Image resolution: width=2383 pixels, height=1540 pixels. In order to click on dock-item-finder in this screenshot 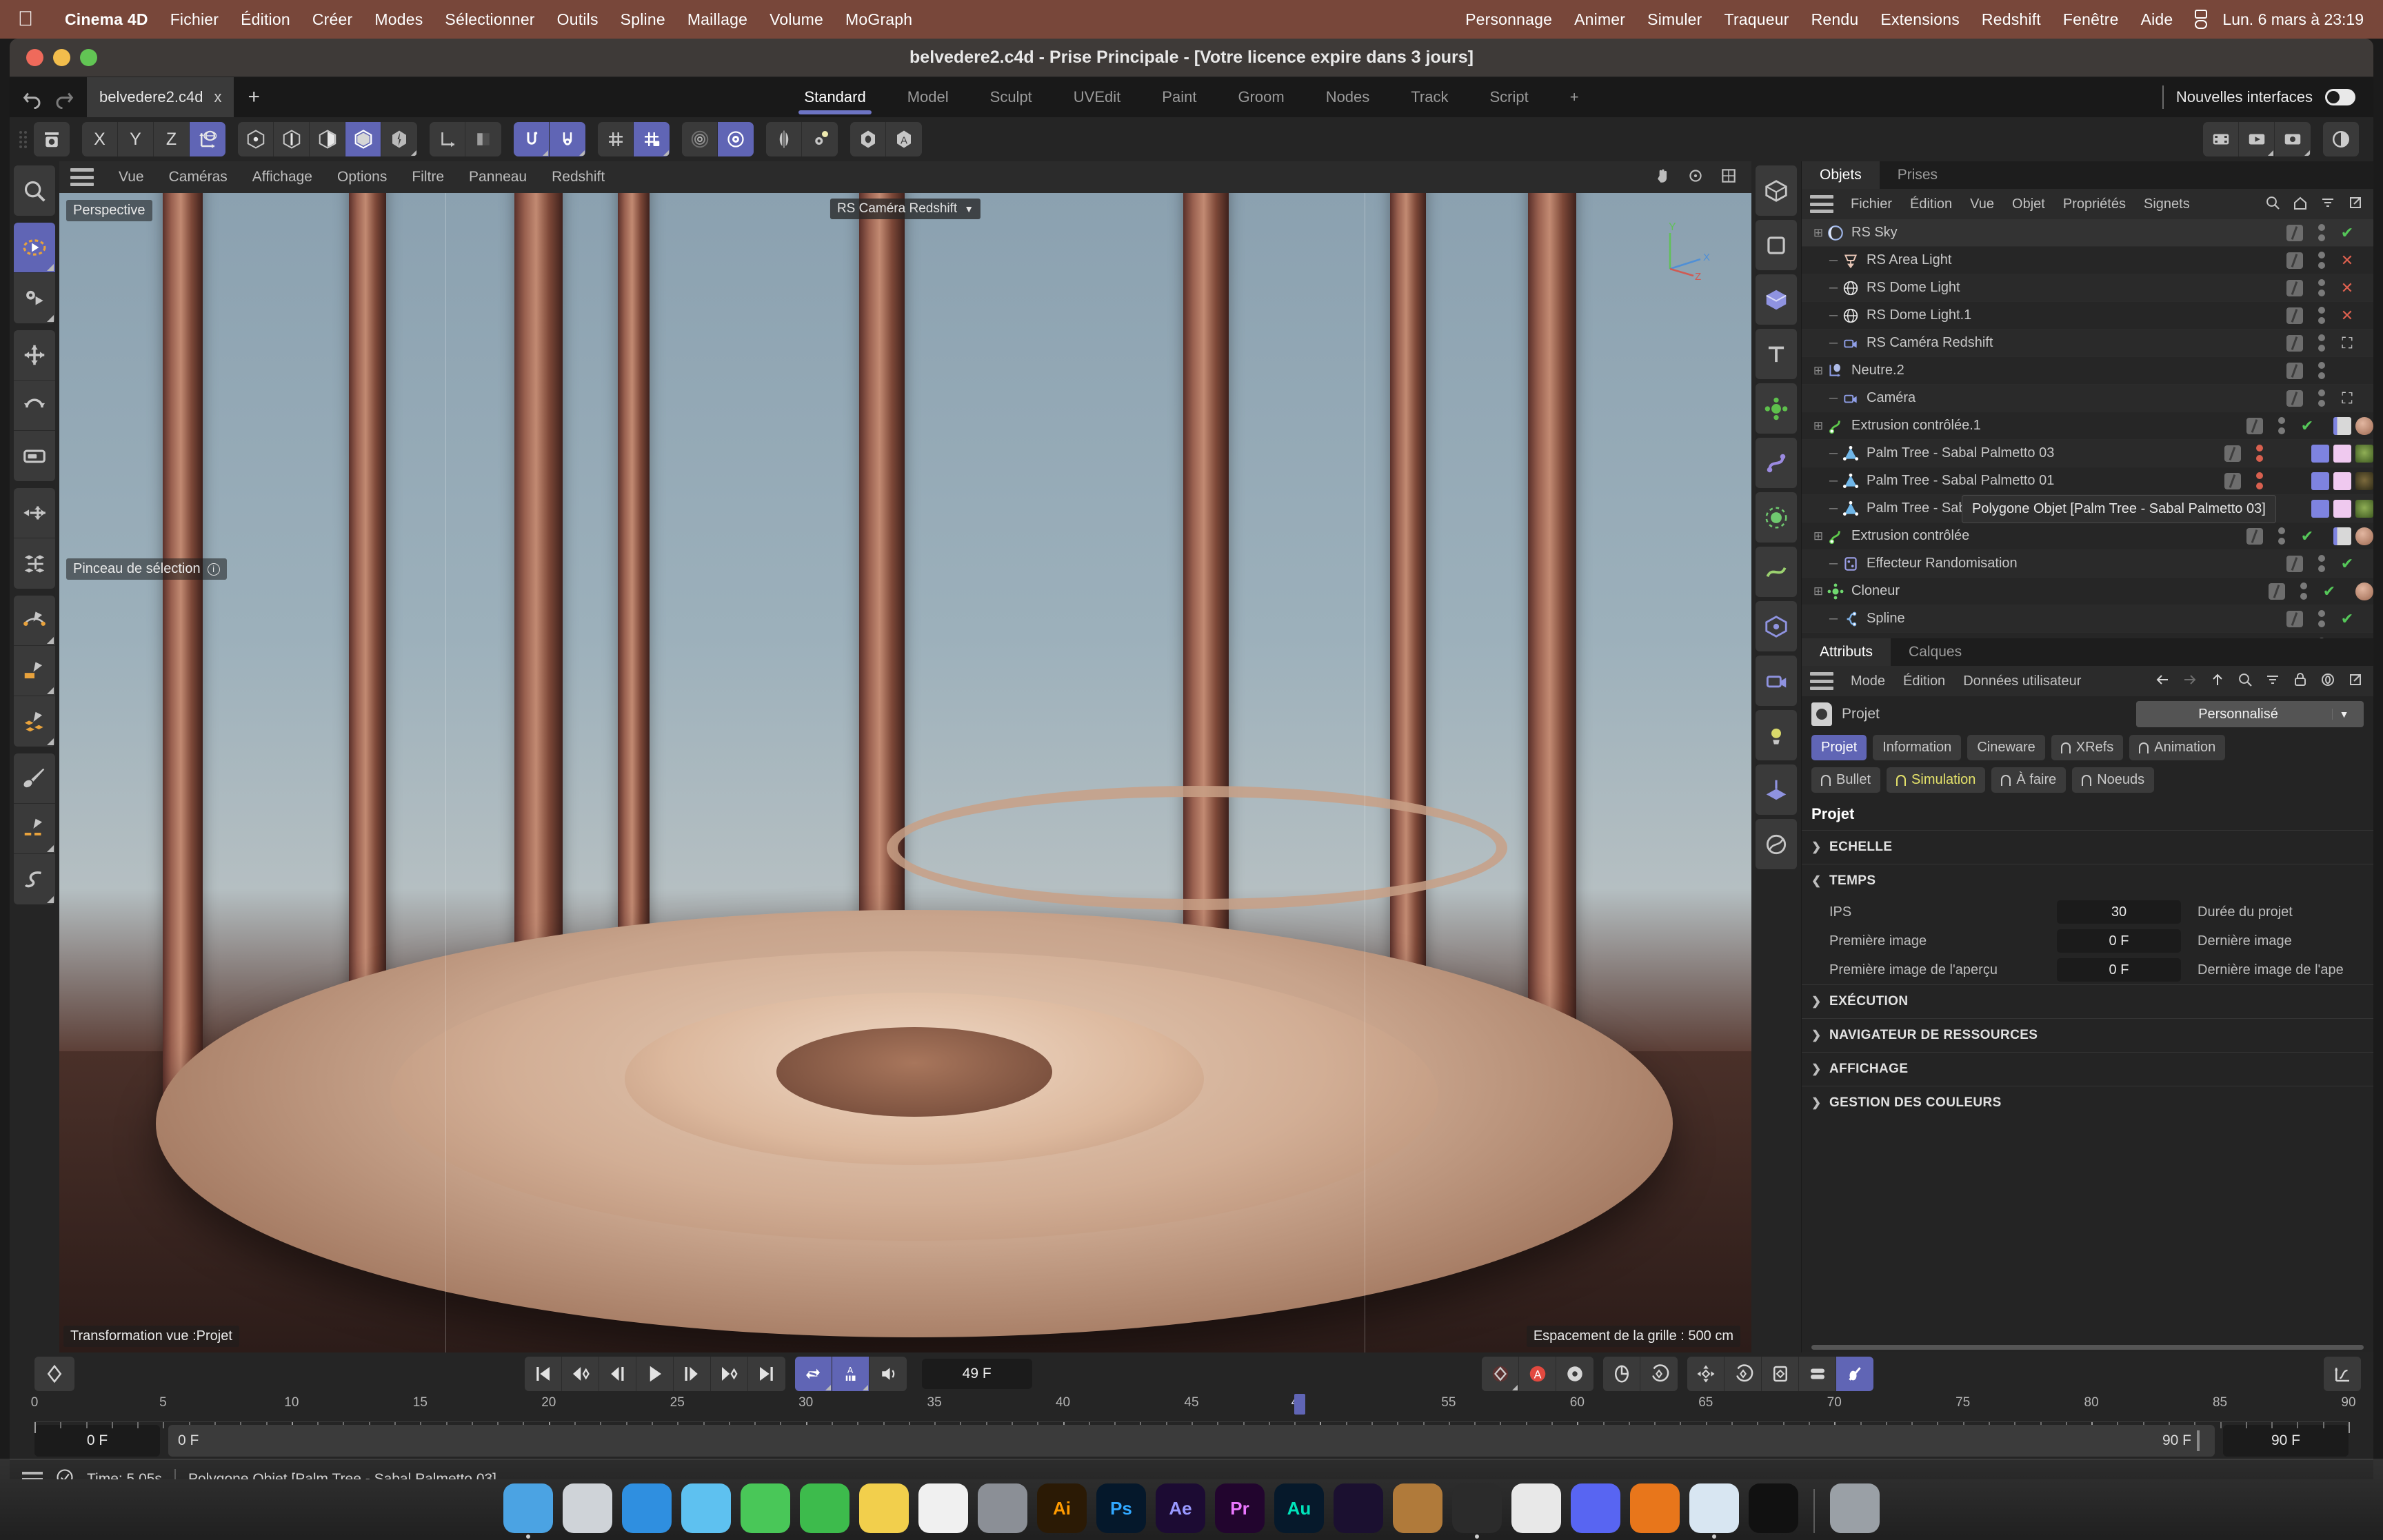, I will do `click(528, 1508)`.